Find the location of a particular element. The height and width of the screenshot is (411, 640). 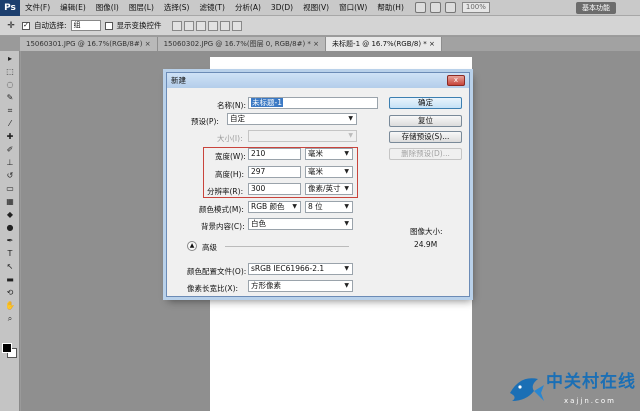

tab-doc-3: 未标题-1 @ 16.7%(RGB/8) * × is located at coordinates (384, 44).